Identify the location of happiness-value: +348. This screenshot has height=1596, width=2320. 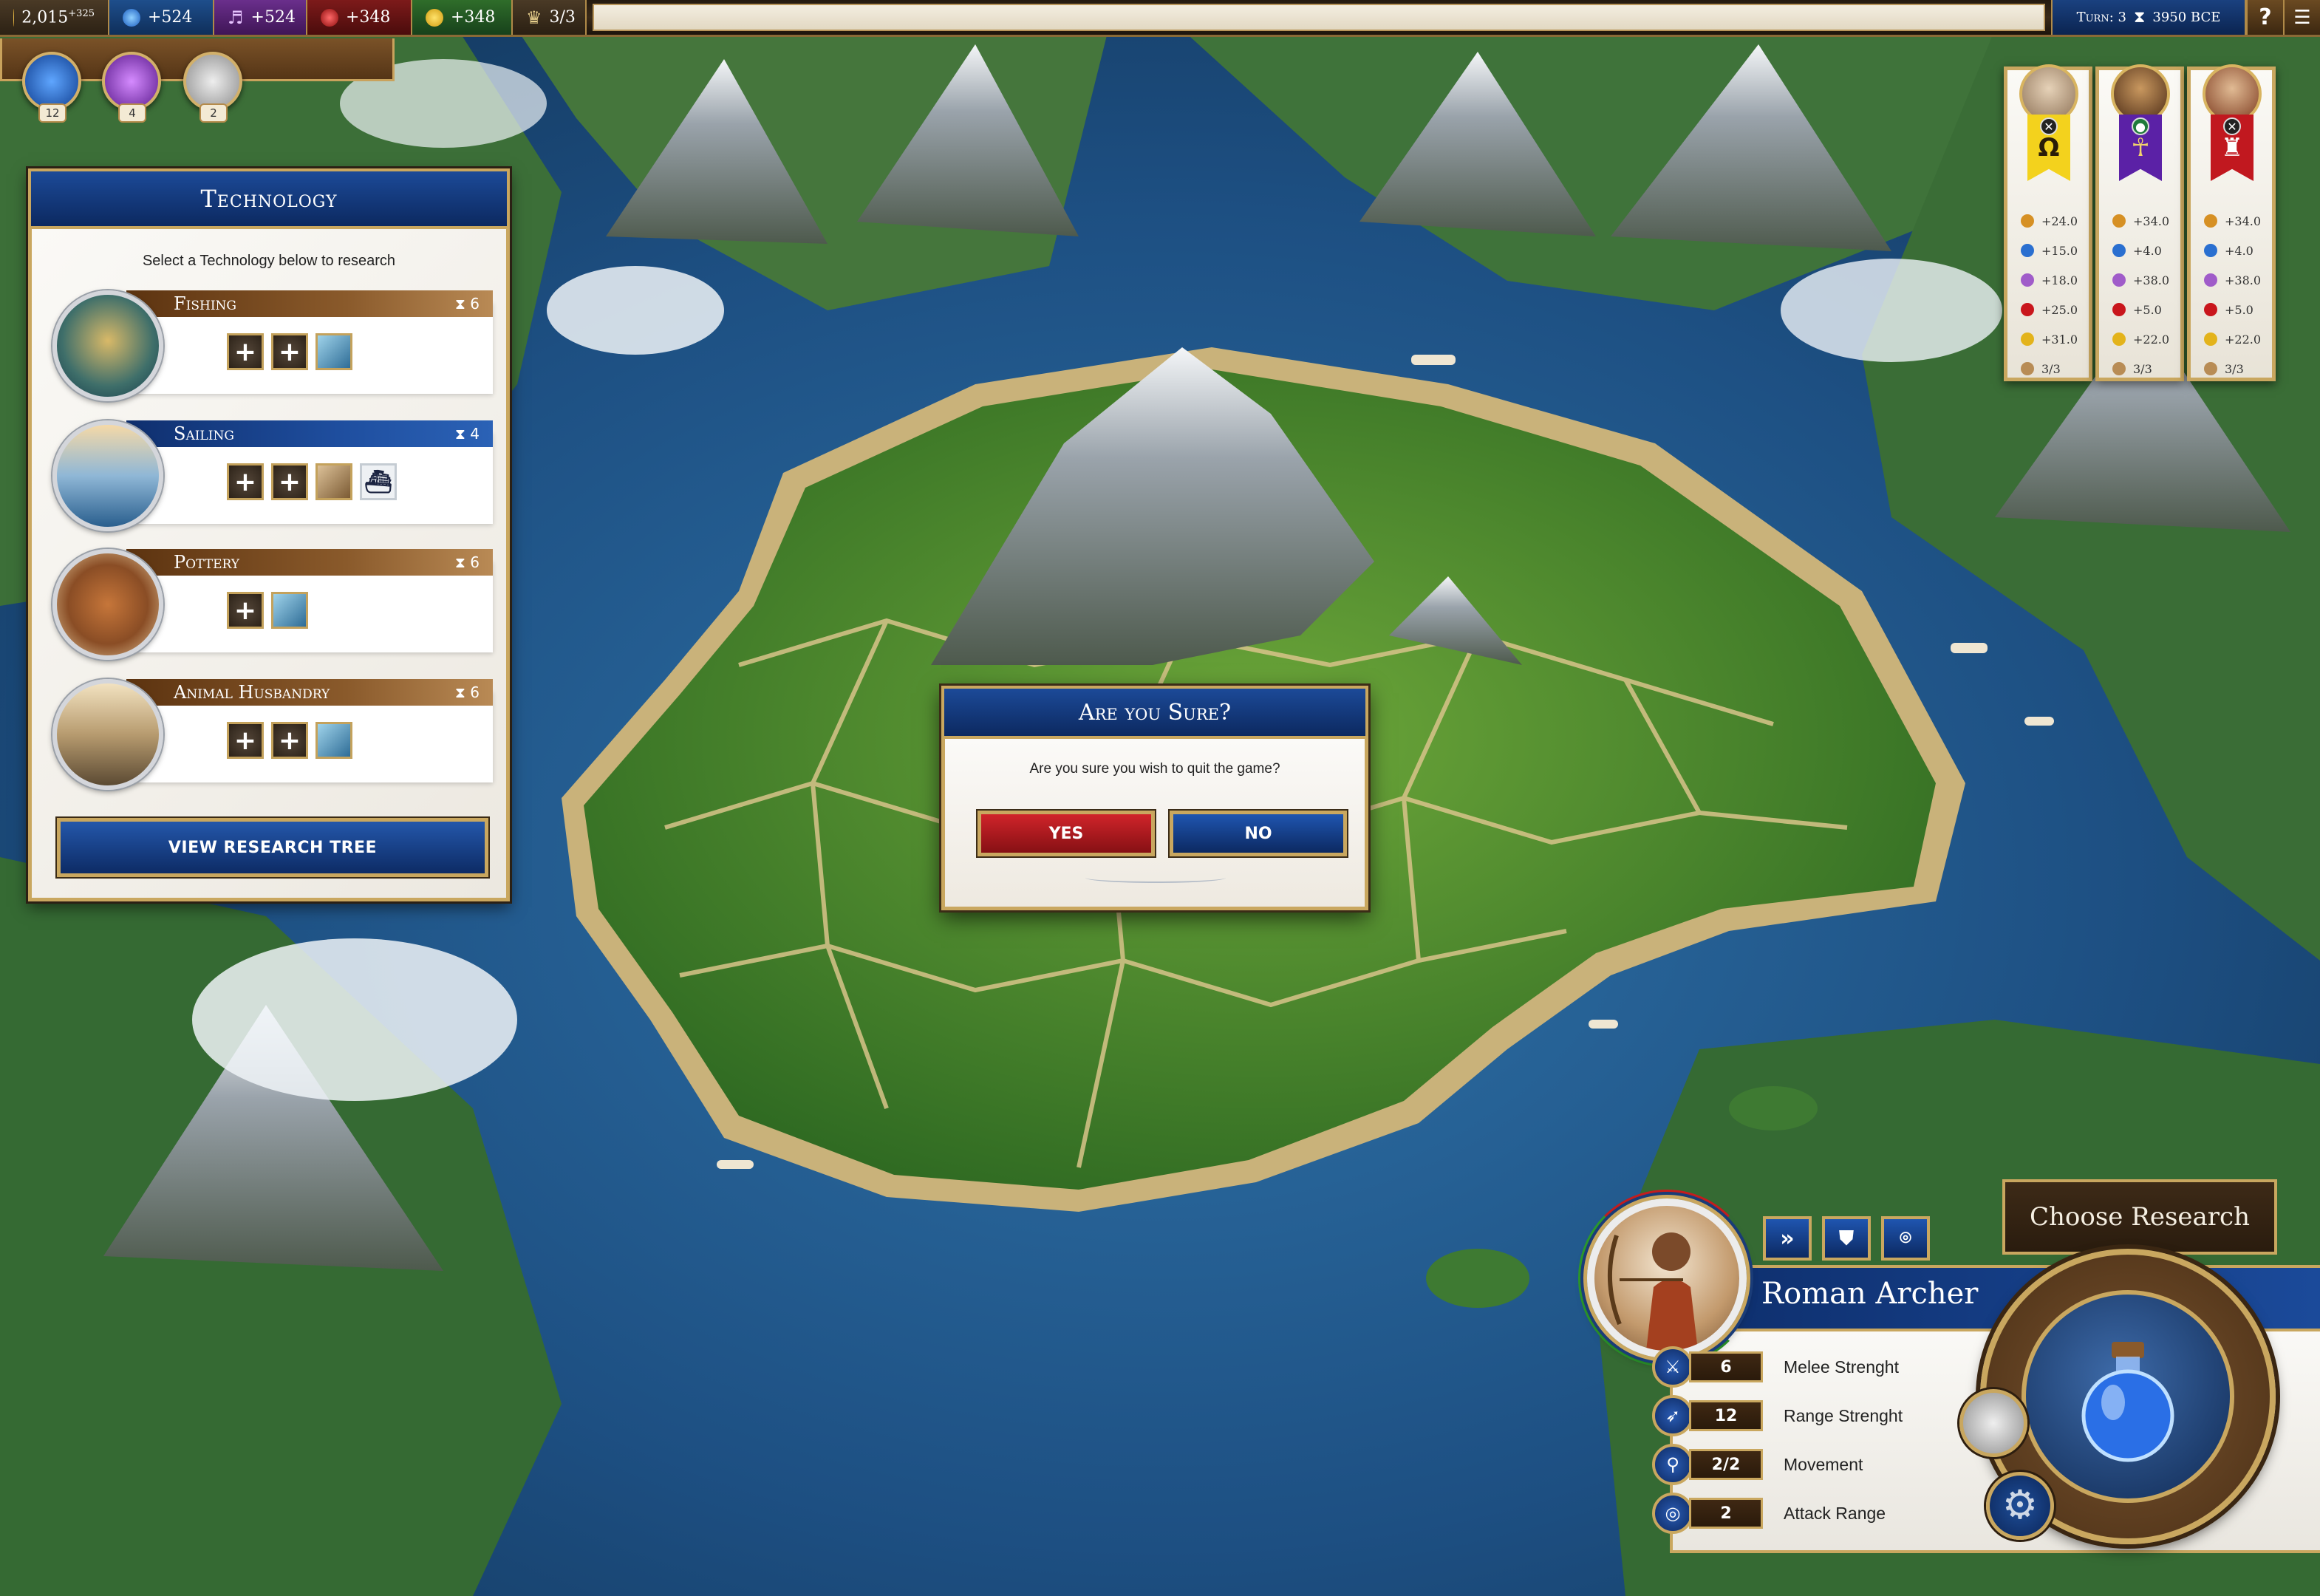
(473, 17).